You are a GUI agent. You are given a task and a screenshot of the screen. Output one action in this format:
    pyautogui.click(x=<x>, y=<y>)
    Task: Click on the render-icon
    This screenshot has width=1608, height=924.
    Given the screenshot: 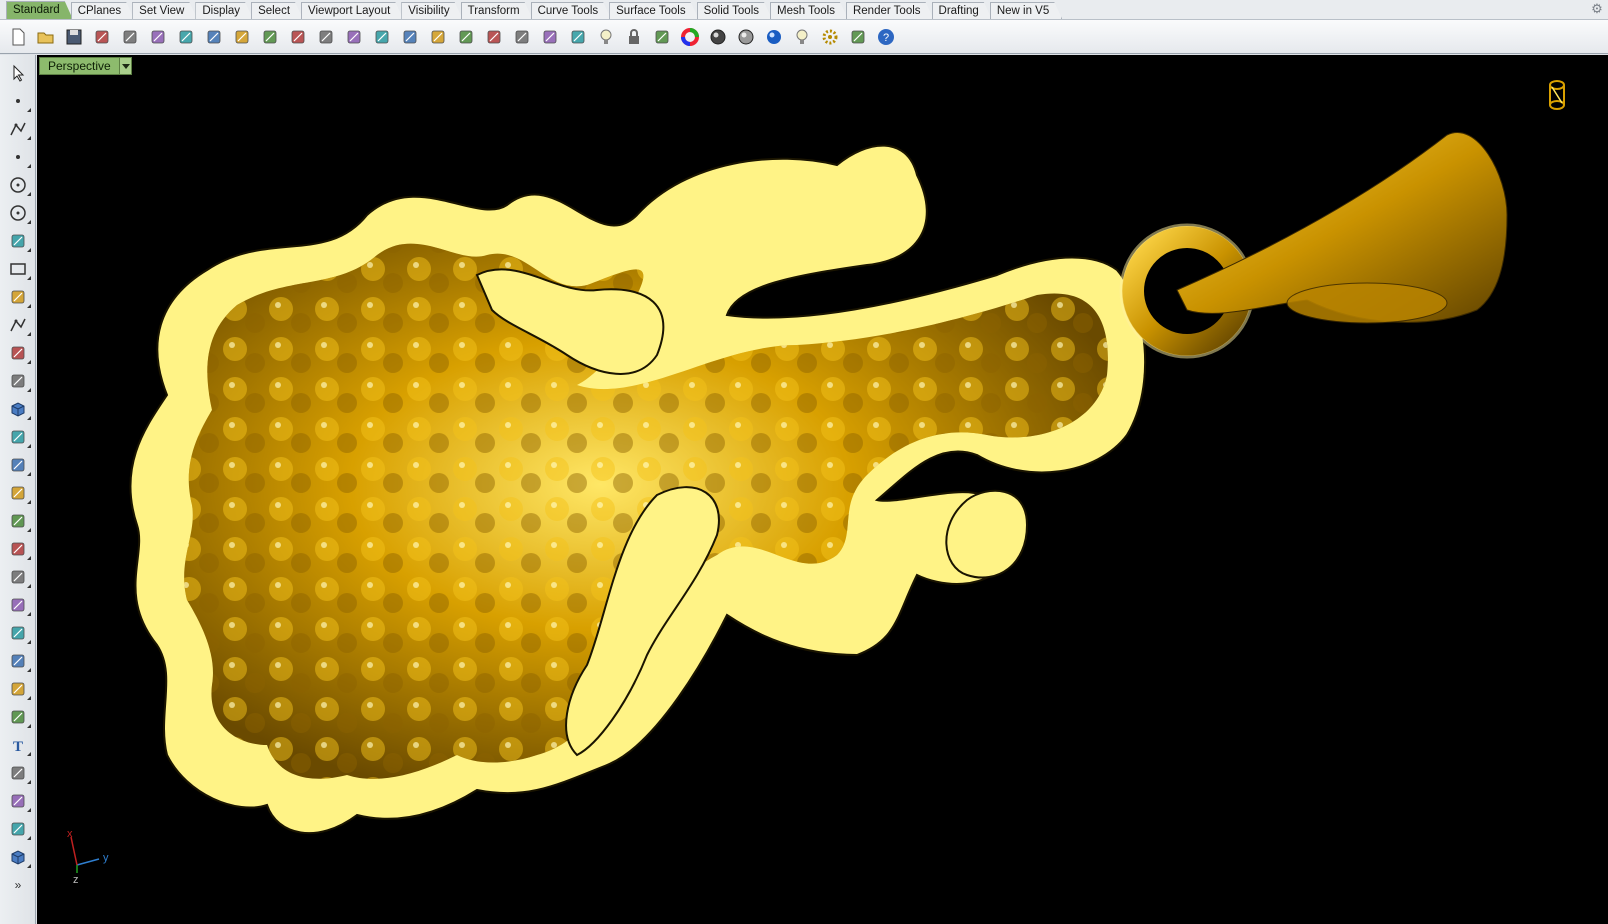 What is the action you would take?
    pyautogui.click(x=774, y=37)
    